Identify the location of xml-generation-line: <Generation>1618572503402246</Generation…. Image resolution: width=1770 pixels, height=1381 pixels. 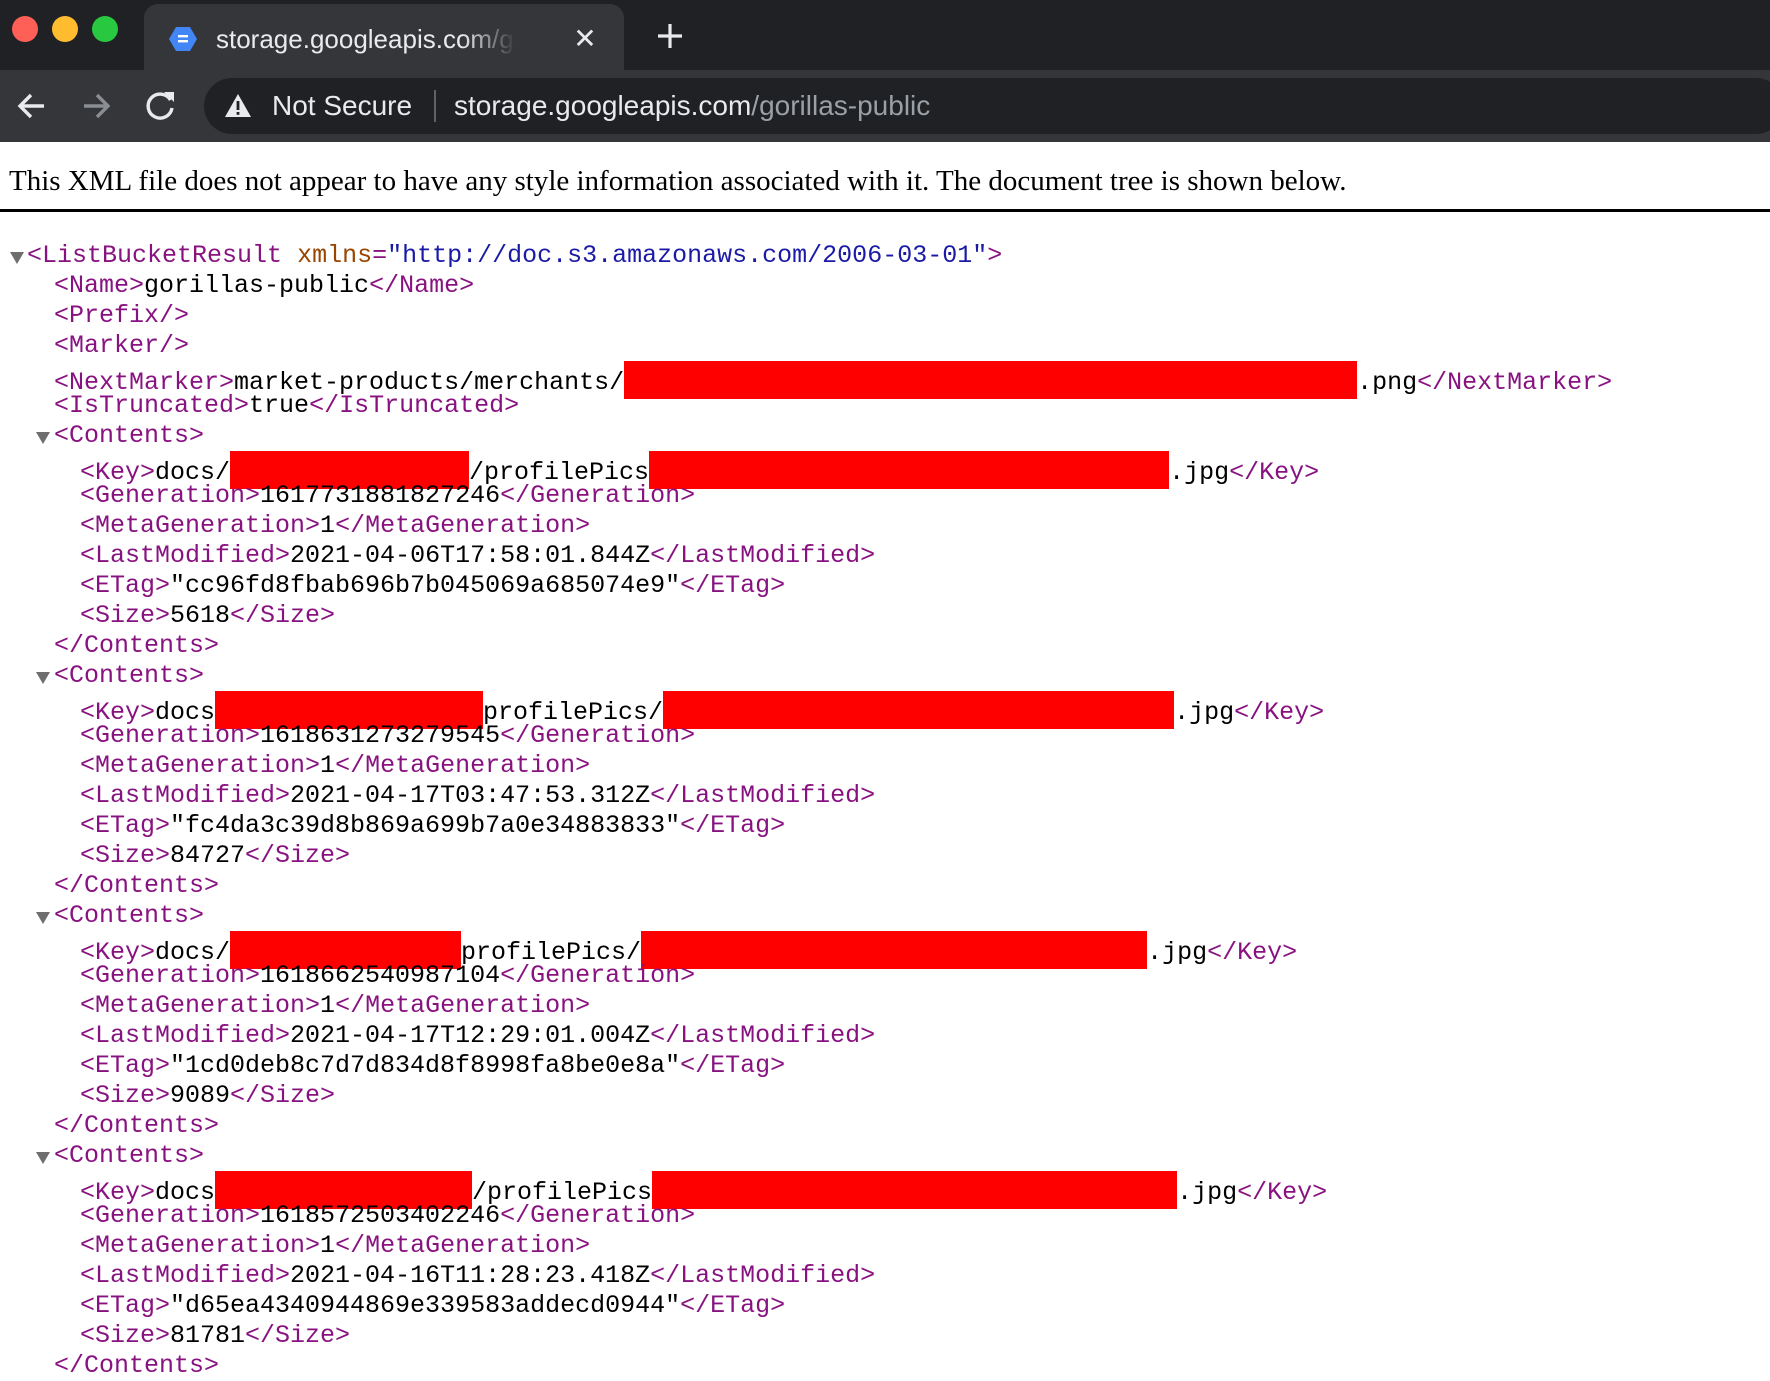
(388, 1215).